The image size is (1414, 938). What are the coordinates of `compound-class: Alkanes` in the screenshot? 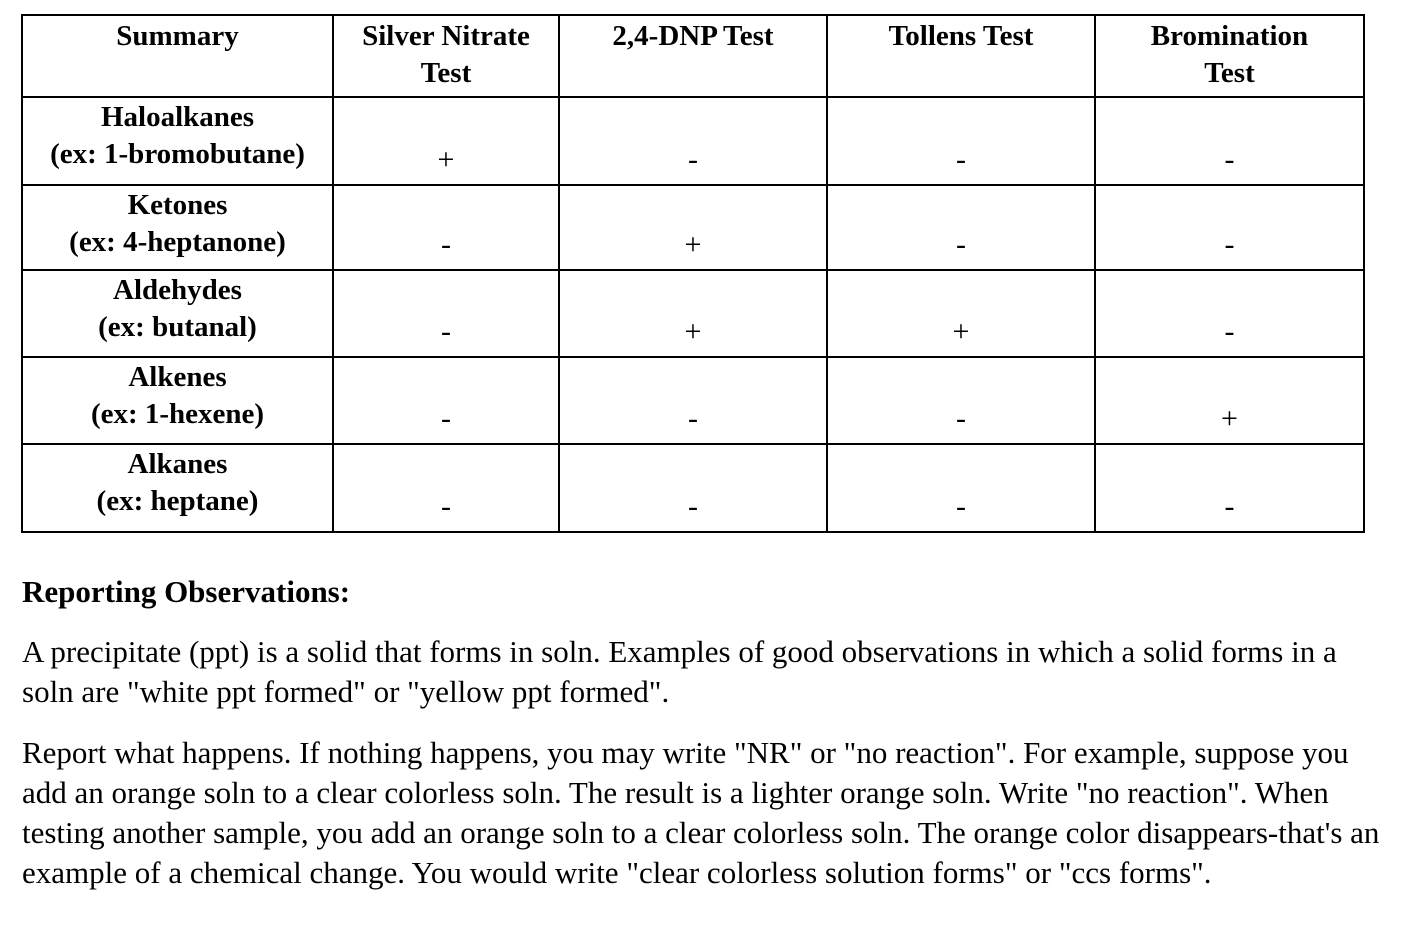 It's located at (177, 464).